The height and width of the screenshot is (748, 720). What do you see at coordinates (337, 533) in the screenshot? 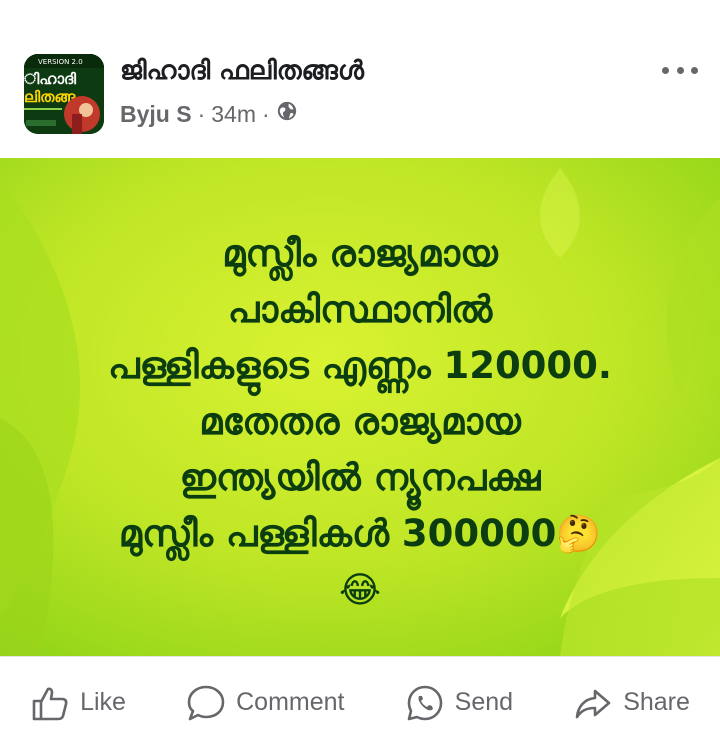
I see `post-text-line: മുസ്ലീം പള്ളികൾ 300000` at bounding box center [337, 533].